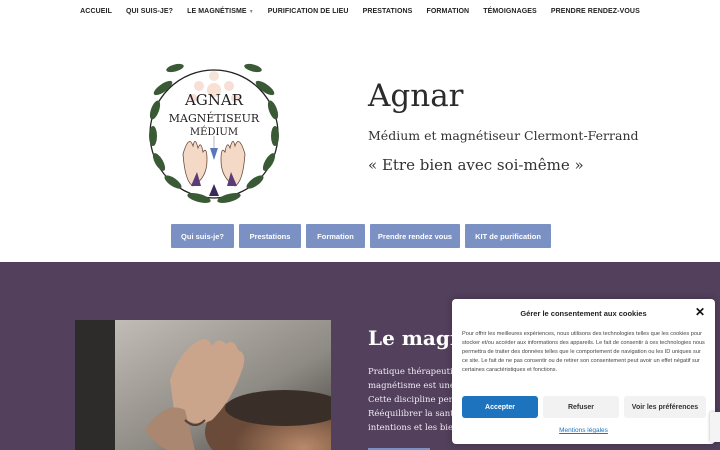 This screenshot has height=450, width=720. What do you see at coordinates (202, 236) in the screenshot?
I see `qui-suis-je-button: Qui suis-je?` at bounding box center [202, 236].